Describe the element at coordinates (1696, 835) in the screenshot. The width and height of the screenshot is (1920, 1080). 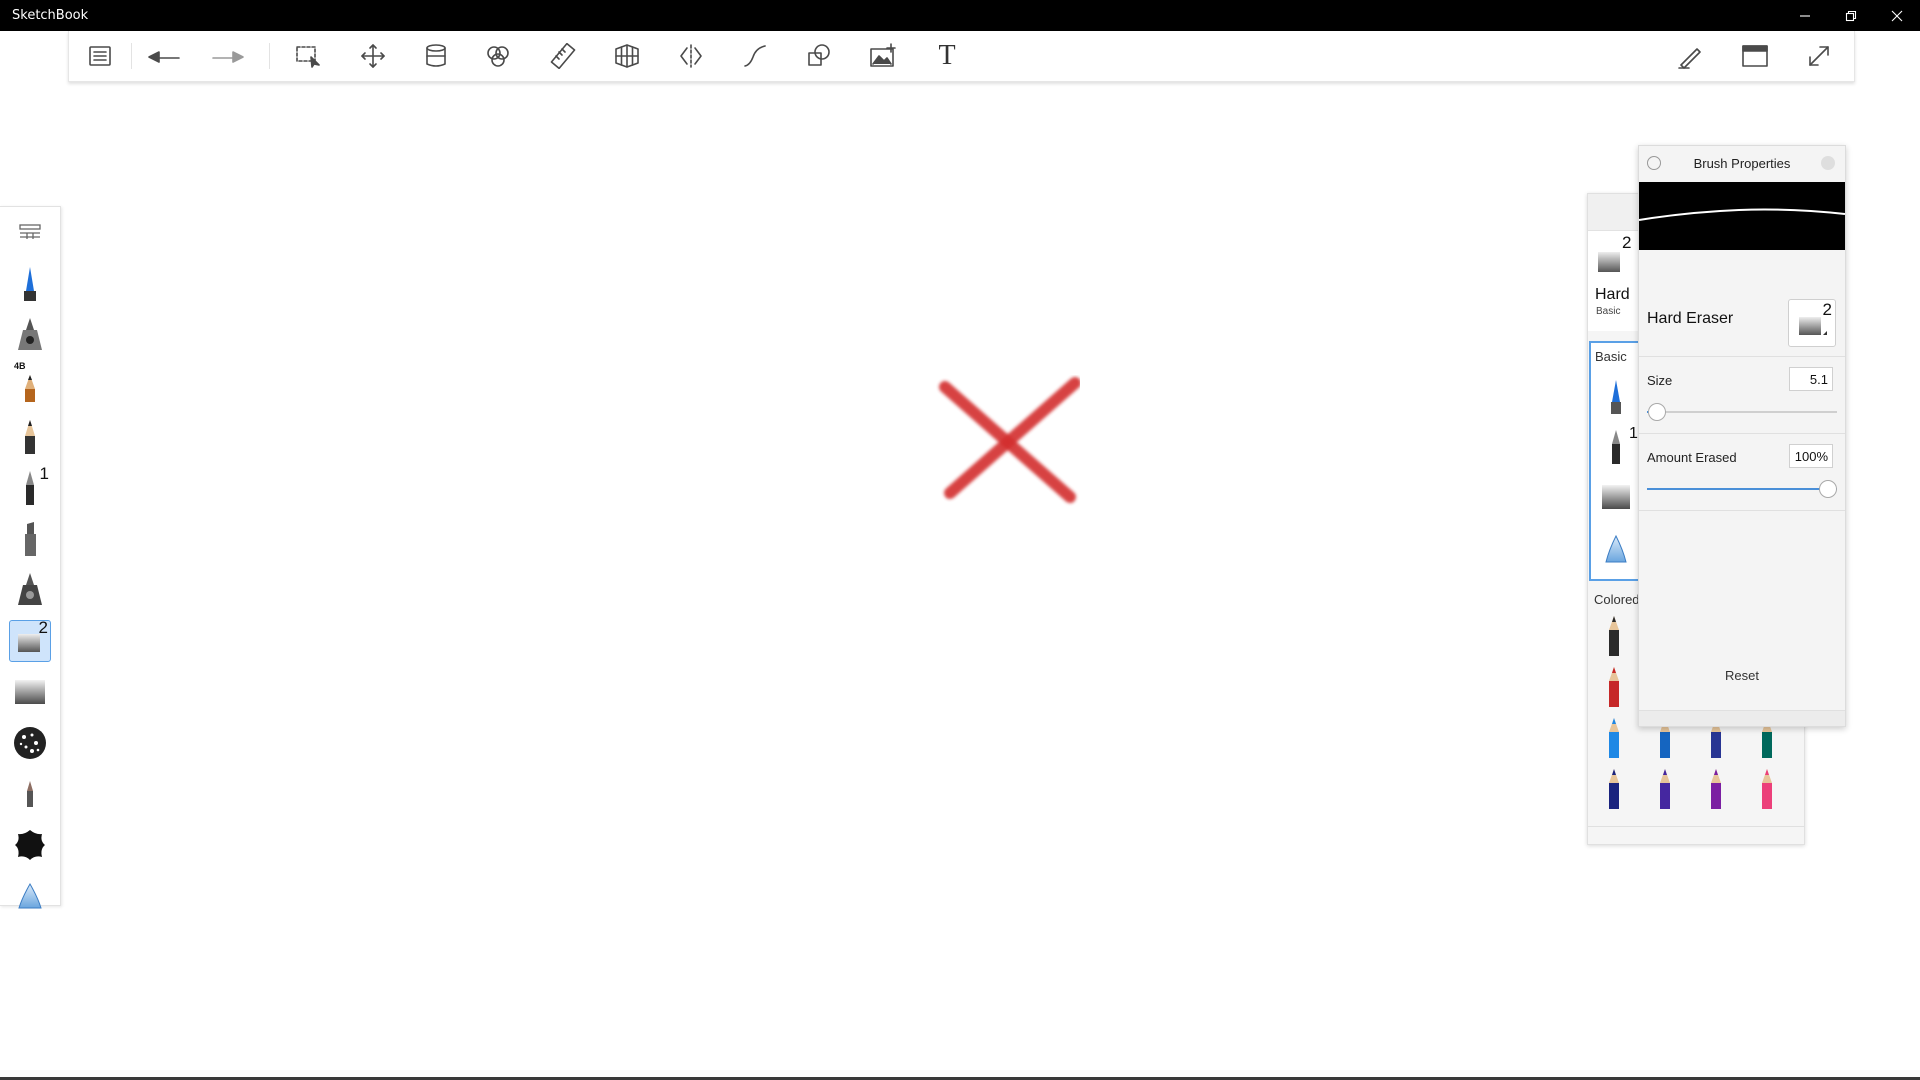
I see `brush-library-footer` at that location.